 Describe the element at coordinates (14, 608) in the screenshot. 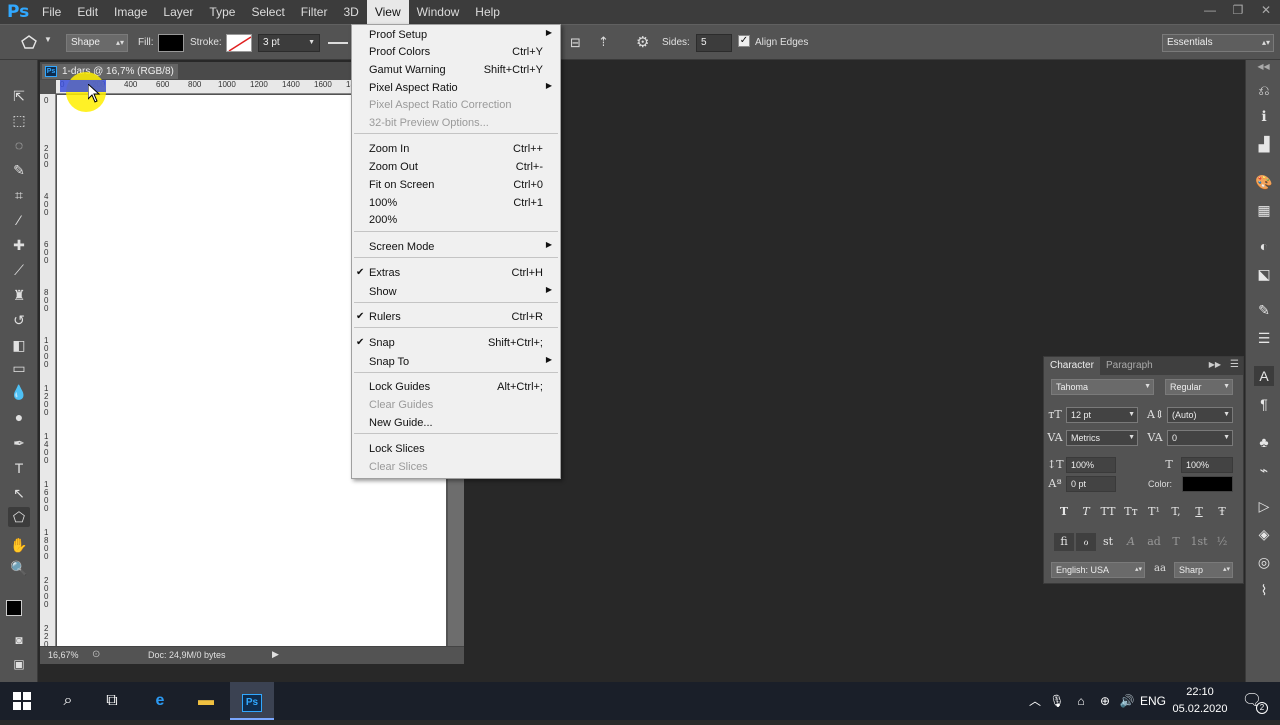

I see `foreground-color-swatch` at that location.